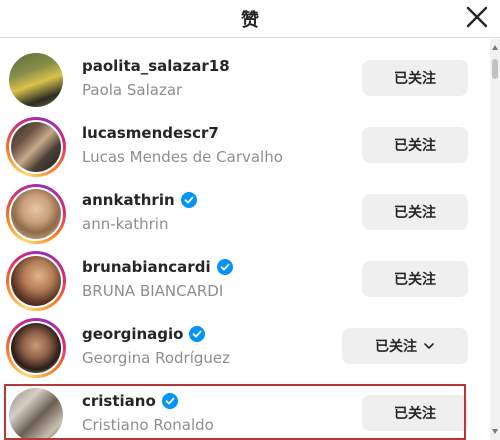  I want to click on username-link: annkathrin, so click(128, 200).